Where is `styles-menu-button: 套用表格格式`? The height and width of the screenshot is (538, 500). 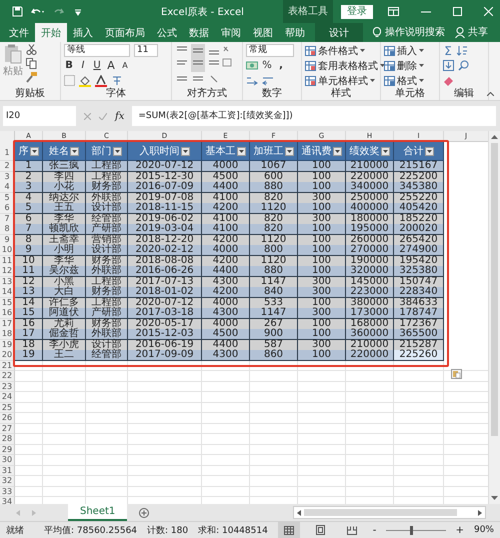 styles-menu-button: 套用表格格式 is located at coordinates (345, 65).